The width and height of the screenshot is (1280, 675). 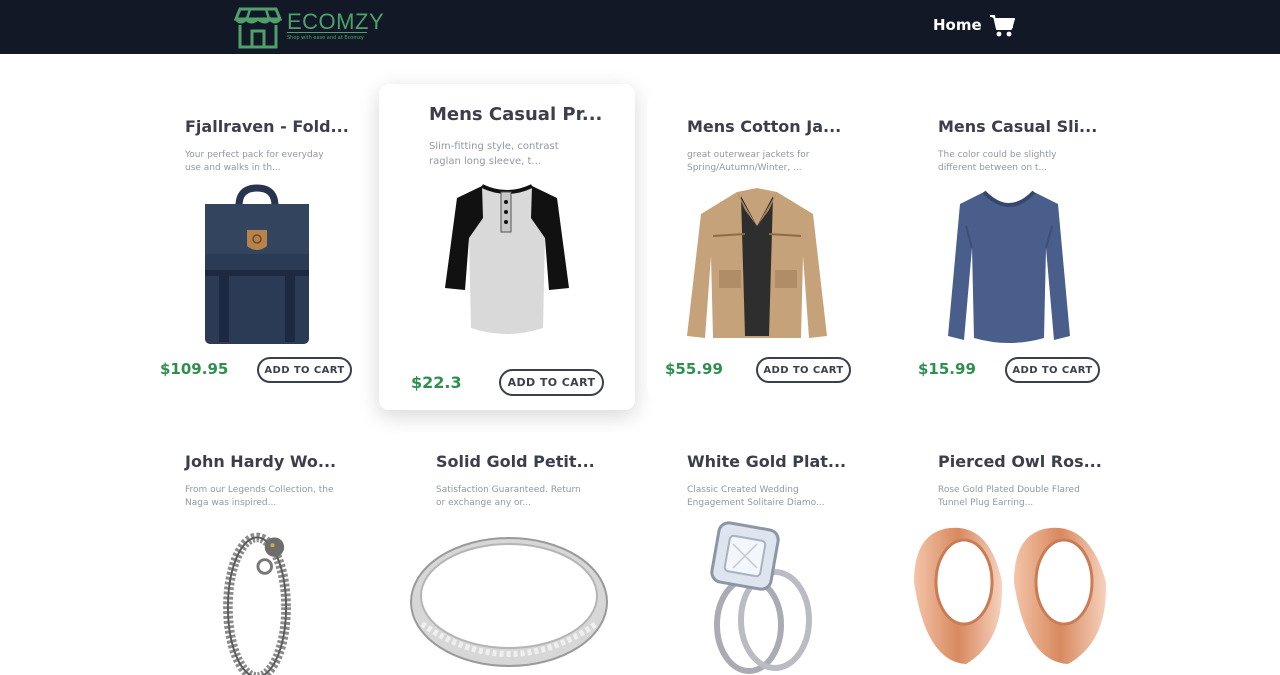 What do you see at coordinates (507, 259) in the screenshot?
I see `product-image-raglan-shirt` at bounding box center [507, 259].